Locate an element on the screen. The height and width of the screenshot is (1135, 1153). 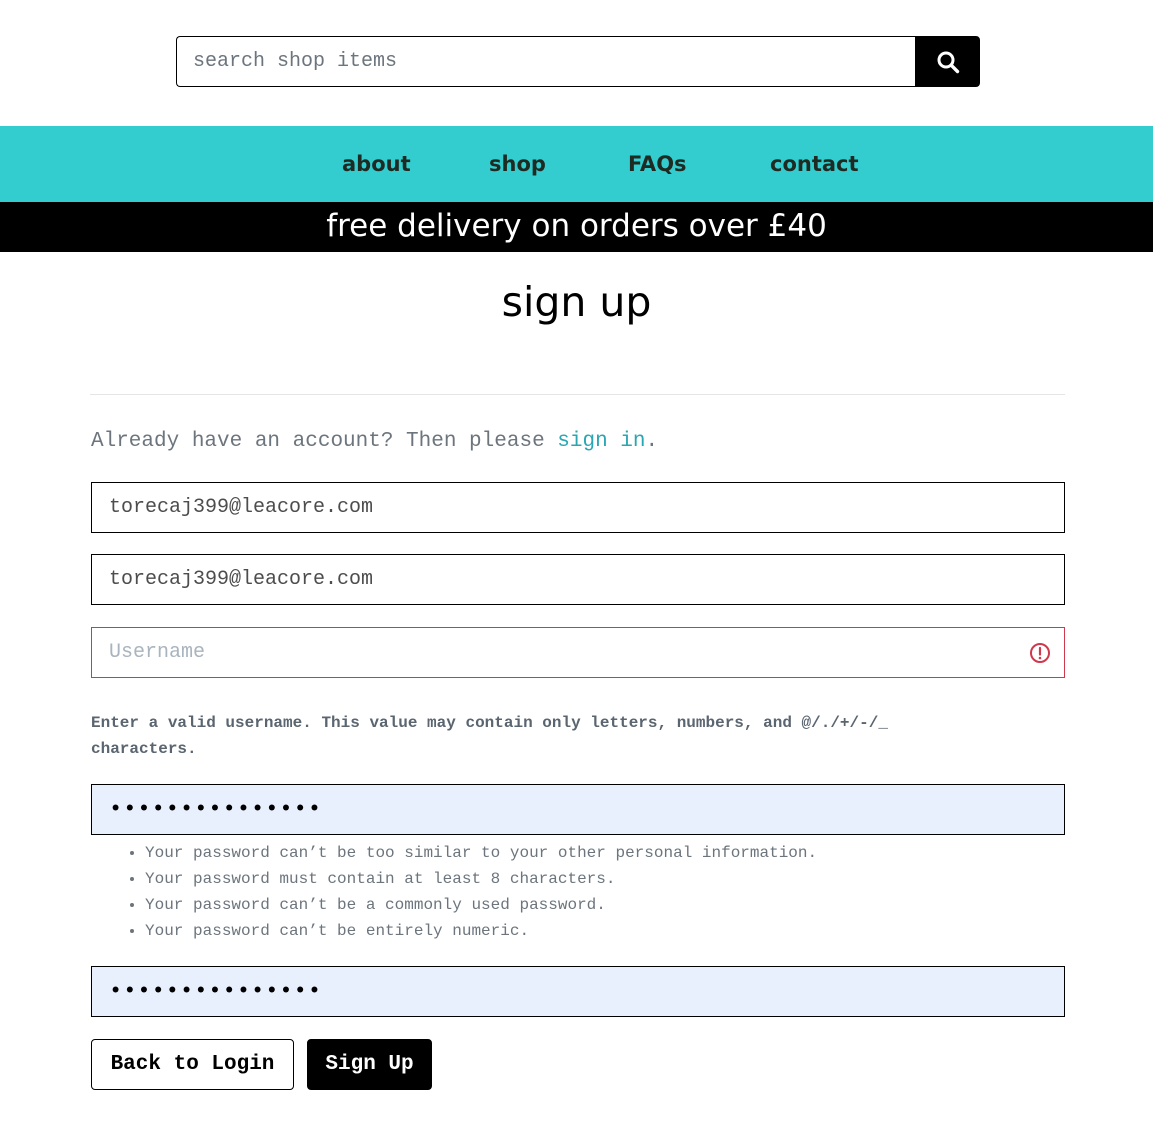
page-title: sign up is located at coordinates (576, 302).